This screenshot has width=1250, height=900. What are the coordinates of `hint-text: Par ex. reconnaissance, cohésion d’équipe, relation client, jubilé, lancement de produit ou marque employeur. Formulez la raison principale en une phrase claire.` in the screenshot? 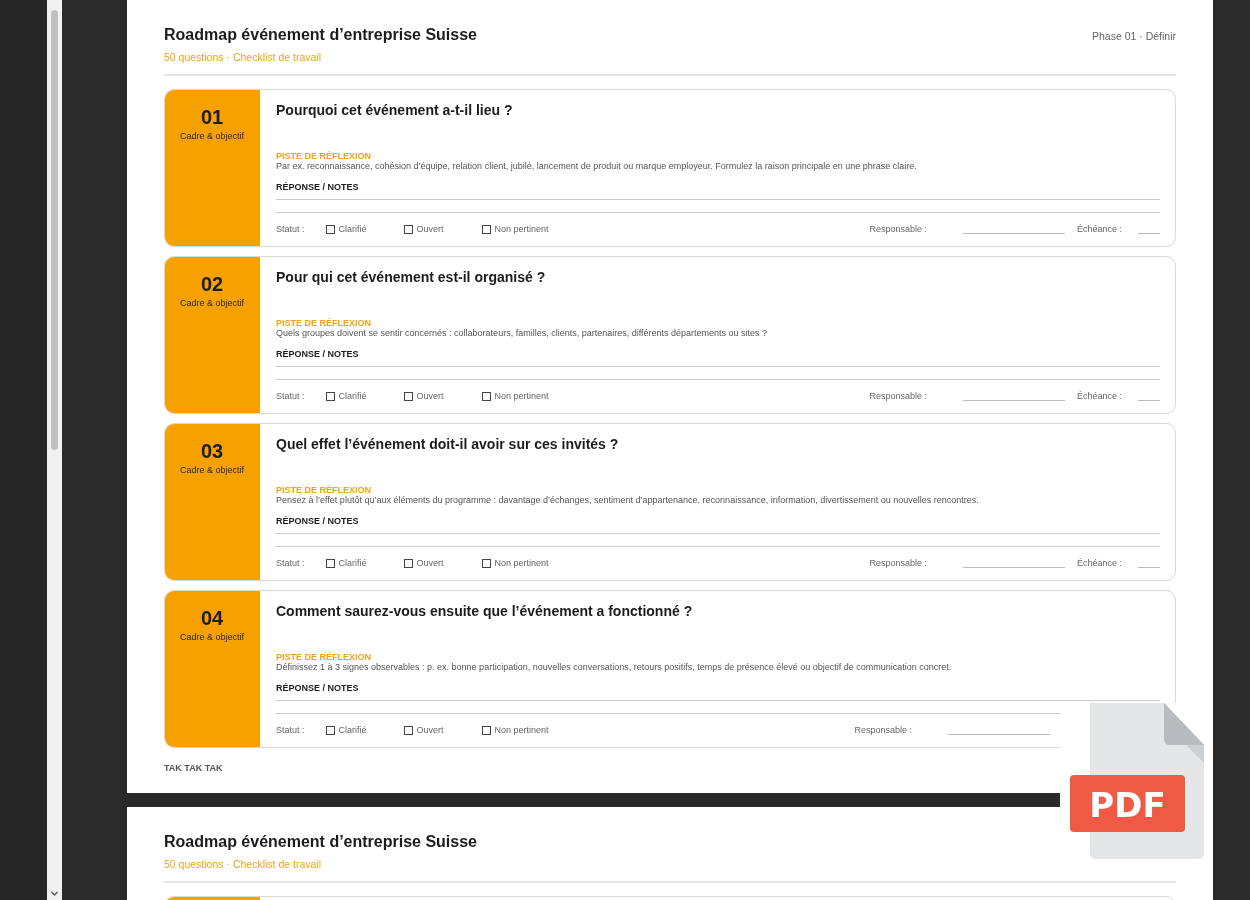 It's located at (597, 166).